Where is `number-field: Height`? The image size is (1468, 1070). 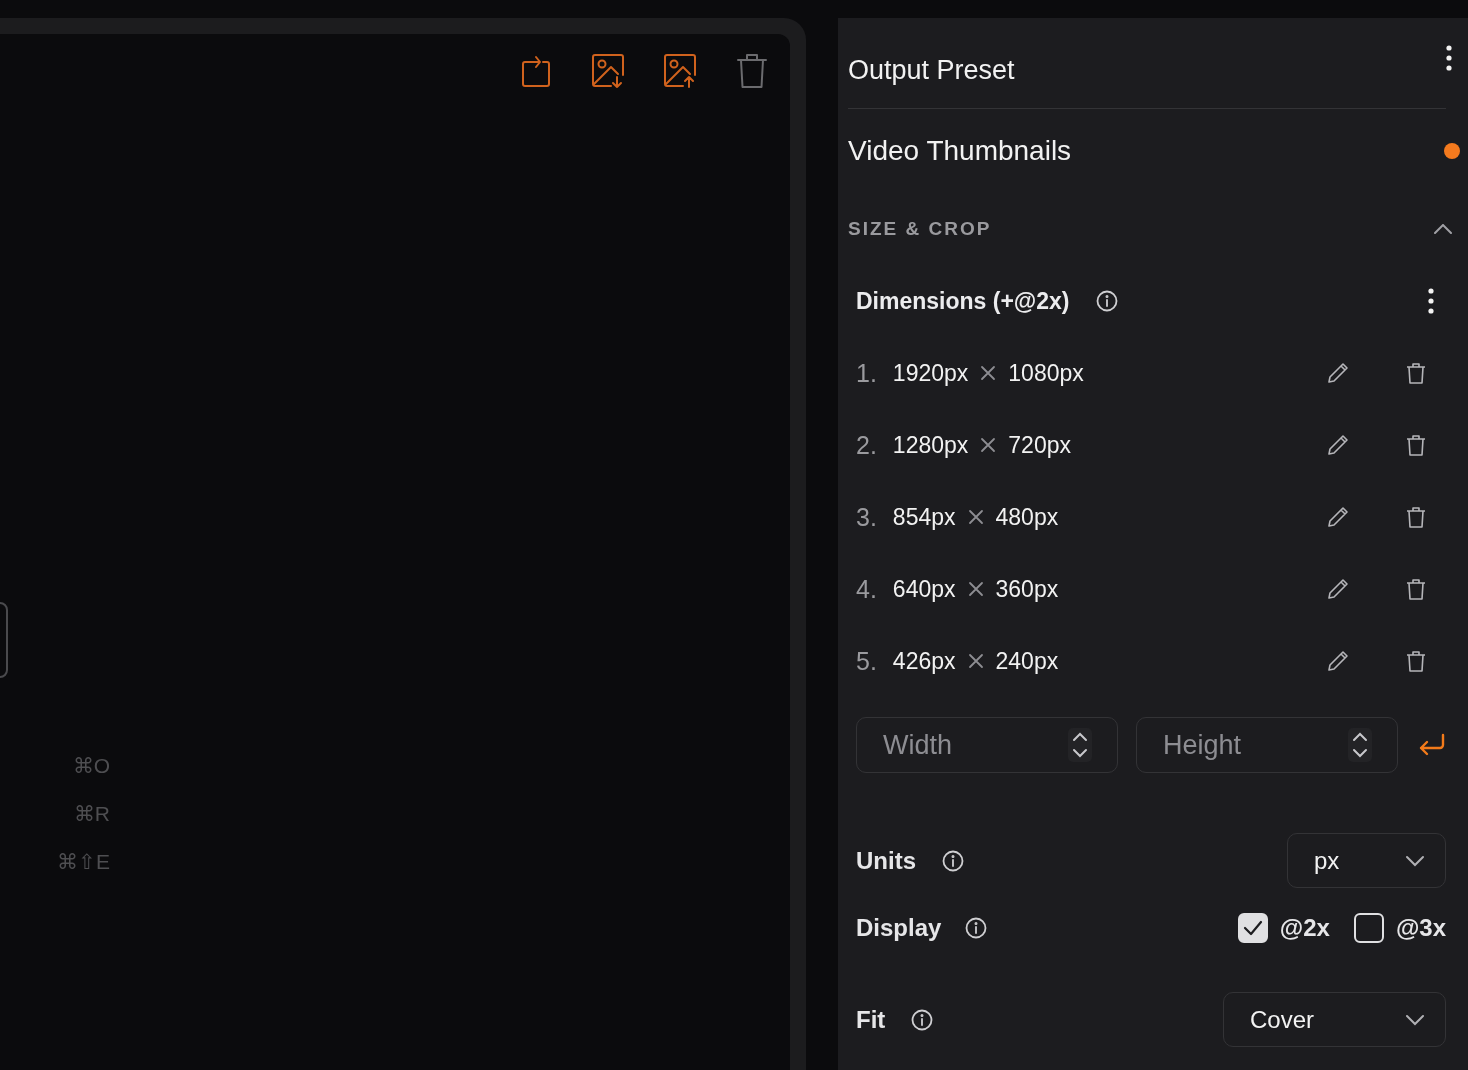
number-field: Height is located at coordinates (1267, 745).